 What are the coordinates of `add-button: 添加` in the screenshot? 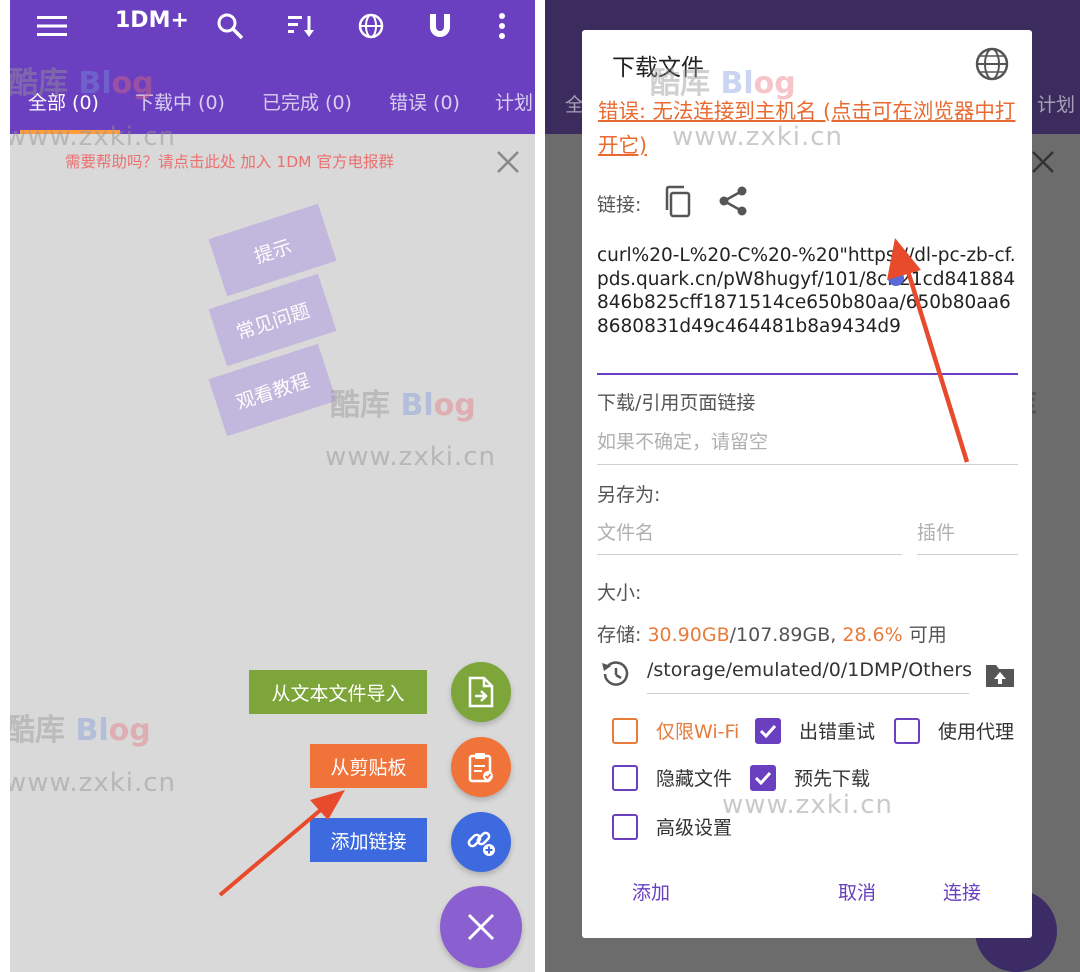 It's located at (651, 891).